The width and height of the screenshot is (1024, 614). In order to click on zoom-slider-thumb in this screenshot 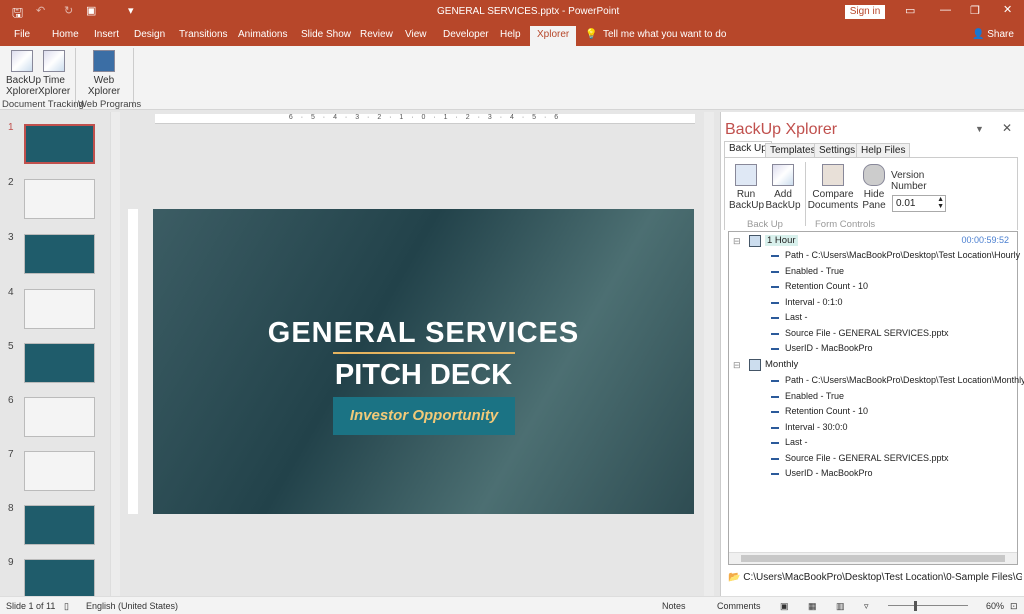, I will do `click(915, 606)`.